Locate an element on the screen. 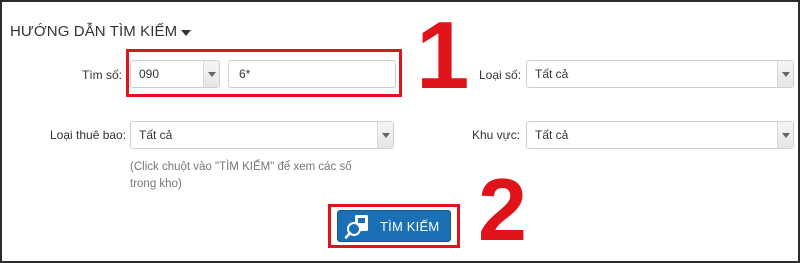 Image resolution: width=800 pixels, height=263 pixels. region-label: Khu vực: is located at coordinates (496, 135).